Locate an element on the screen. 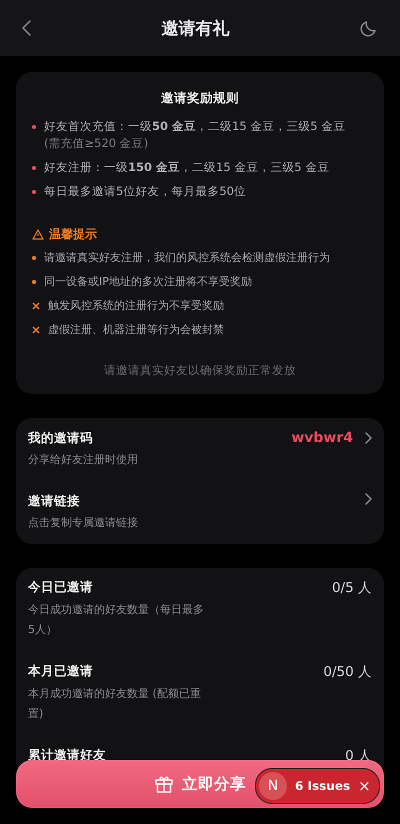 The width and height of the screenshot is (400, 824). warning-icon is located at coordinates (38, 234).